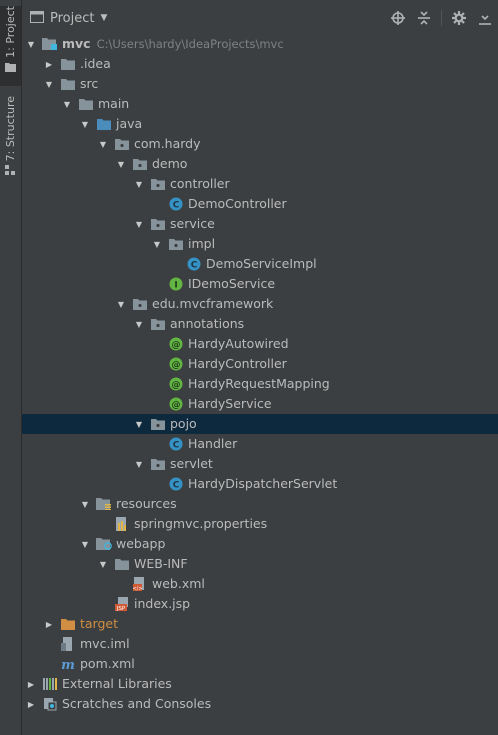  What do you see at coordinates (129, 123) in the screenshot?
I see `tree-item-text: java` at bounding box center [129, 123].